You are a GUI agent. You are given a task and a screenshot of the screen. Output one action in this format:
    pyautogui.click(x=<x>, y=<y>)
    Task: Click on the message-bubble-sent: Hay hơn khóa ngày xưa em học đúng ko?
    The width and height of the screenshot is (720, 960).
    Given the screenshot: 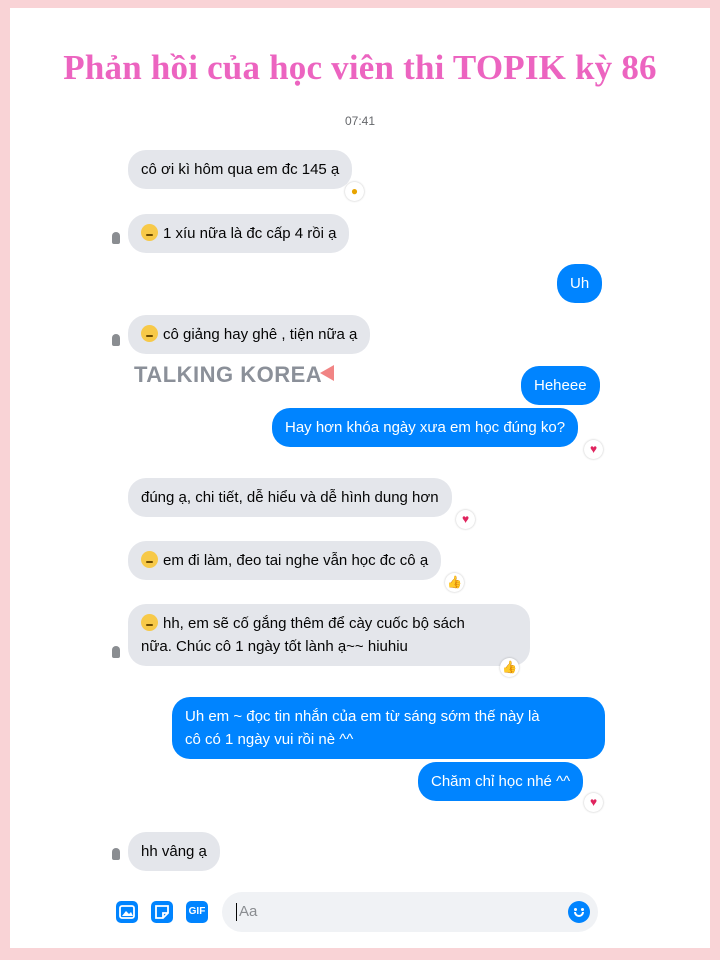 What is the action you would take?
    pyautogui.click(x=425, y=427)
    